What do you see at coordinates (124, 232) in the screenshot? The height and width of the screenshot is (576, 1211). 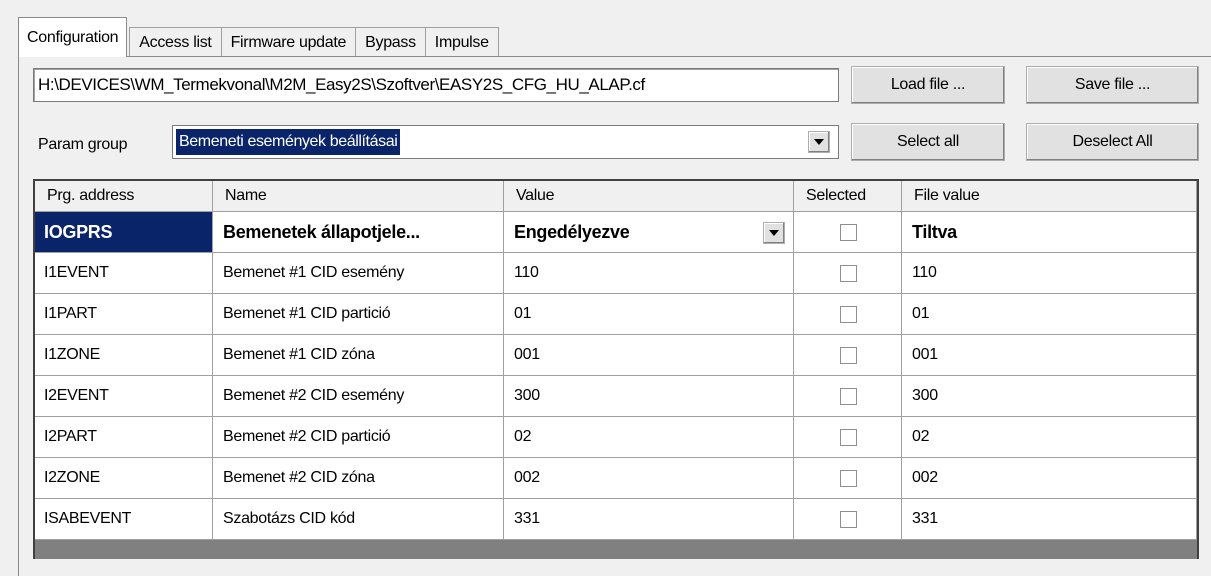 I see `cell-prg-address: IOGPRS` at bounding box center [124, 232].